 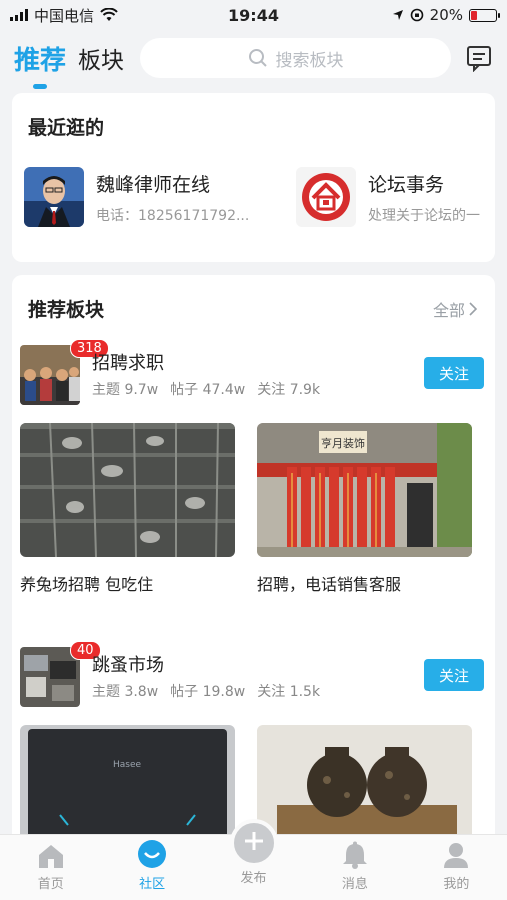 What do you see at coordinates (152, 884) in the screenshot?
I see `nav-community-label: 社区` at bounding box center [152, 884].